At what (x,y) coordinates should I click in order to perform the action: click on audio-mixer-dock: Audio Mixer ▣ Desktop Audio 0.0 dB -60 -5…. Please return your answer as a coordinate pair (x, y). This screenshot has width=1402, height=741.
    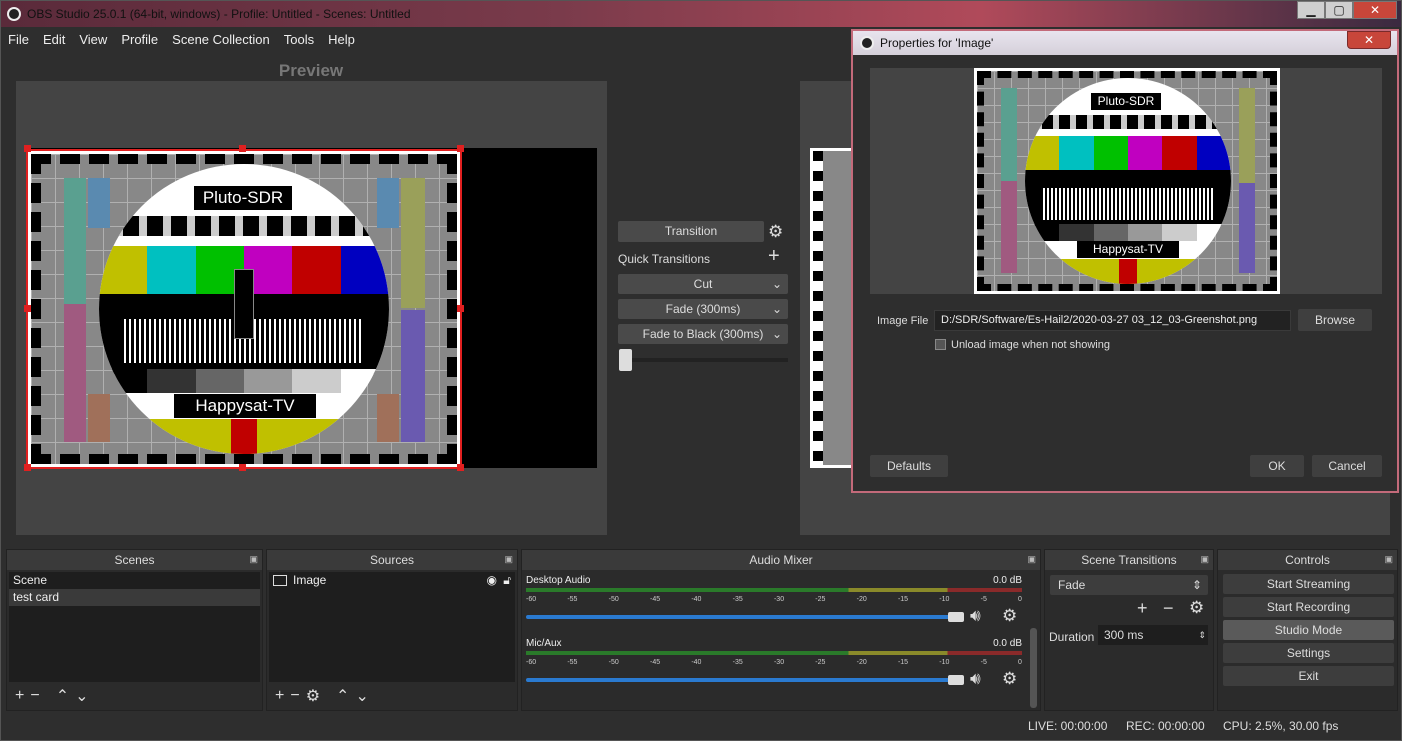
    Looking at the image, I should click on (781, 630).